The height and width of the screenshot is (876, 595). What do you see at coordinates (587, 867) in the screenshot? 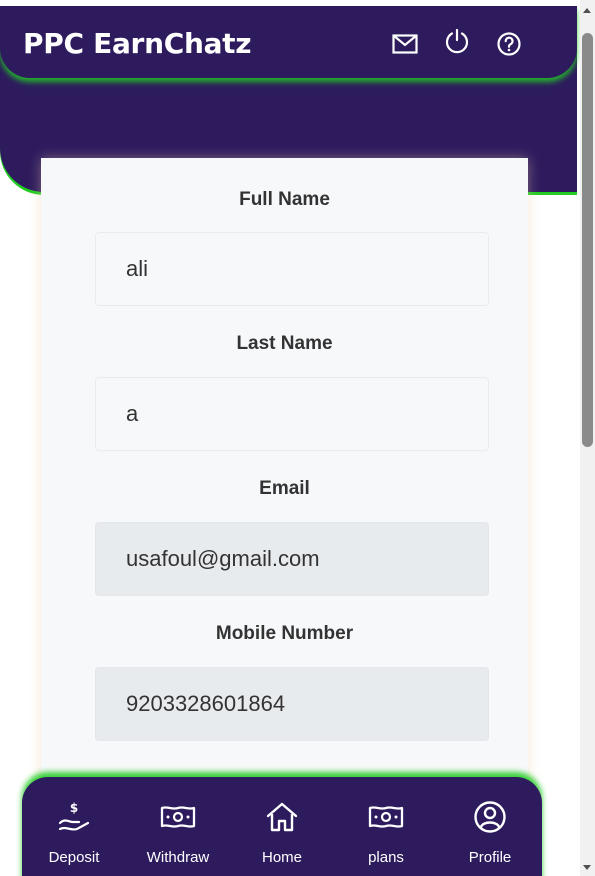
I see `scroll-down-arrow` at bounding box center [587, 867].